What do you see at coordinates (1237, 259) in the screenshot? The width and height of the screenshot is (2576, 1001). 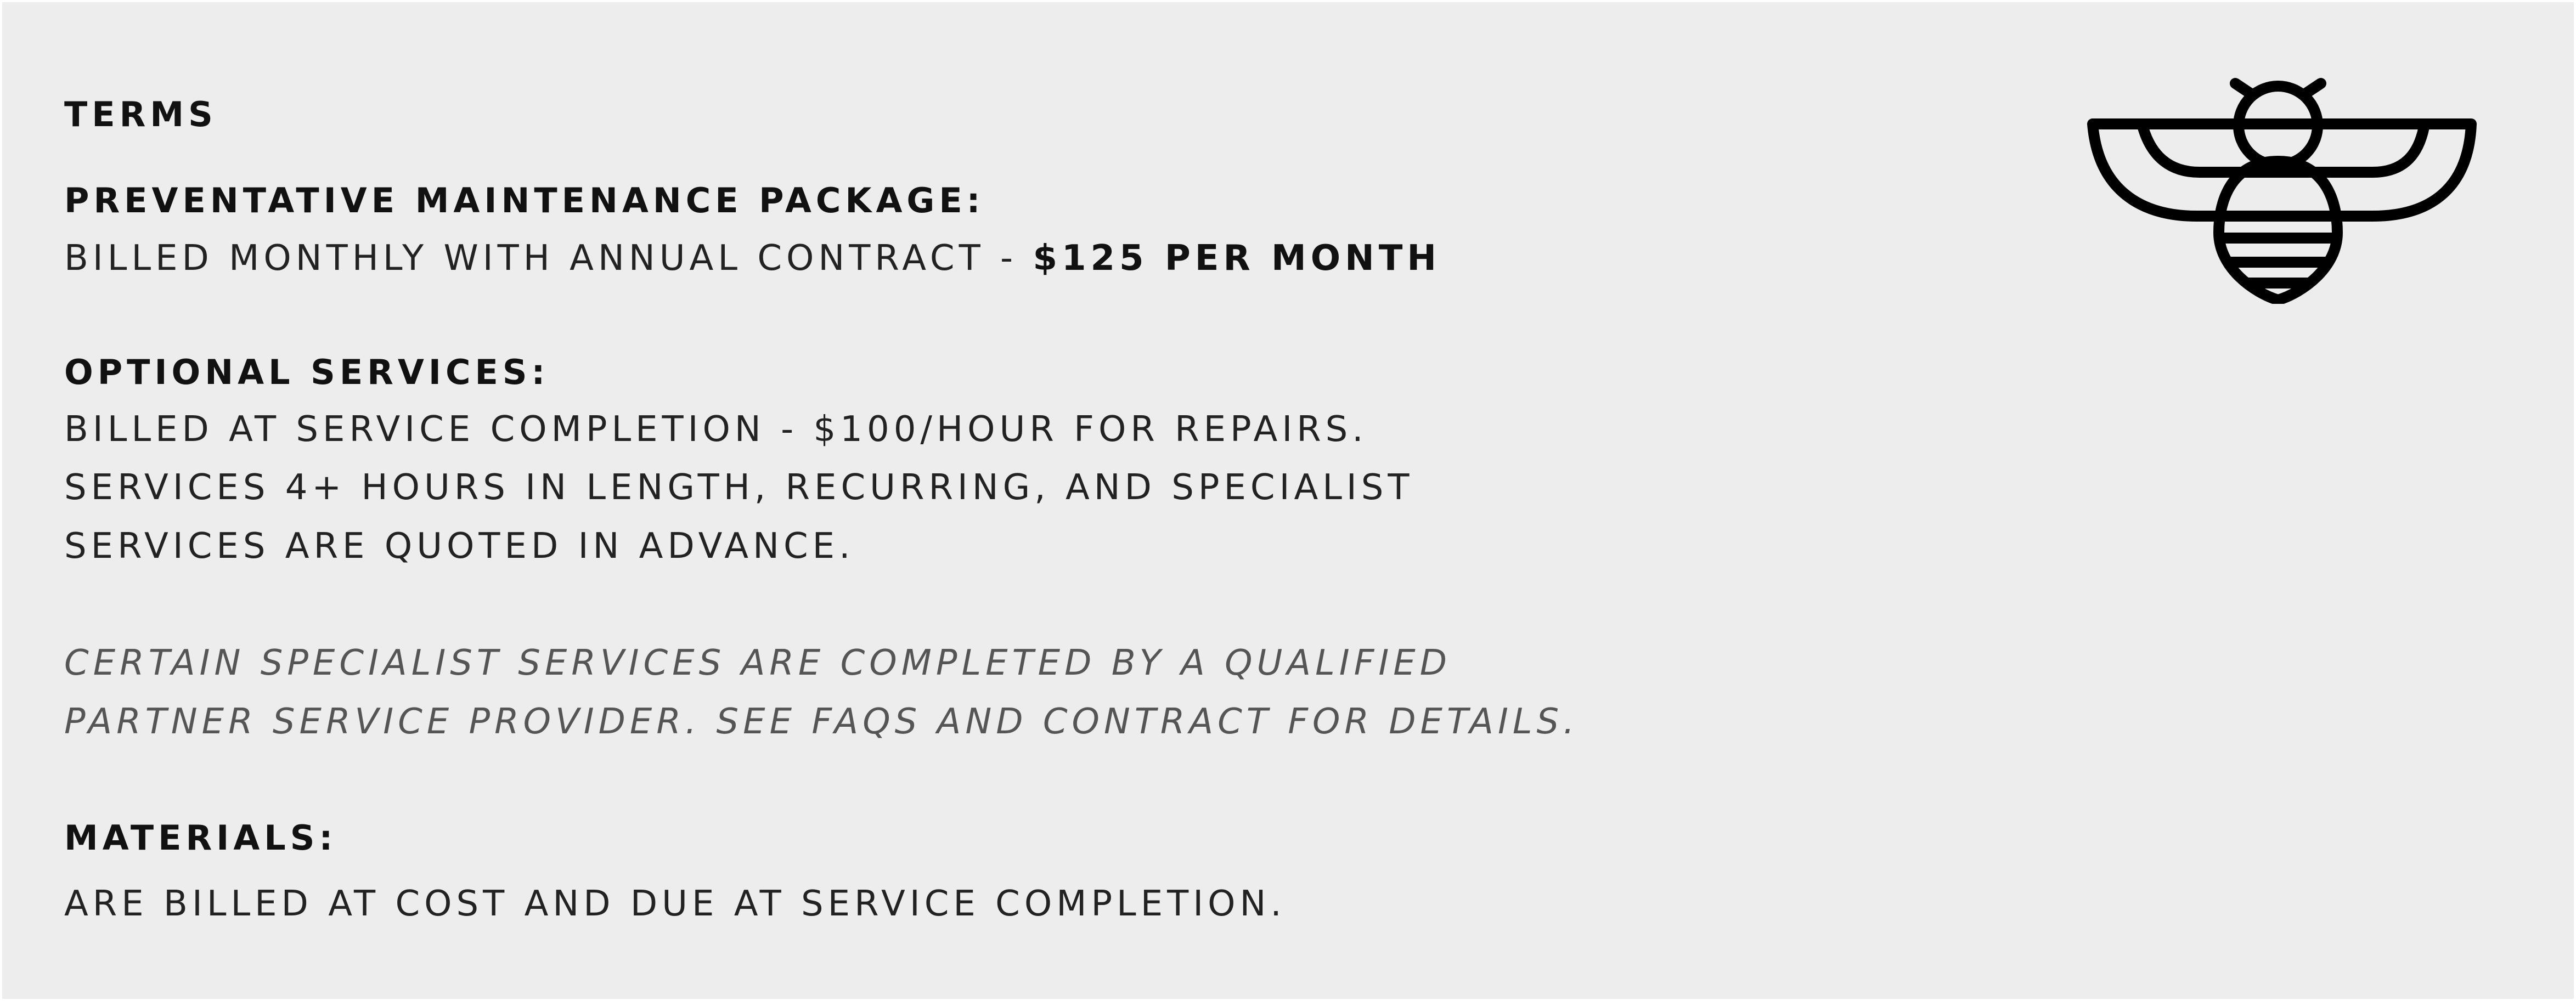 I see `preventative-price: $125 PER MONTH` at bounding box center [1237, 259].